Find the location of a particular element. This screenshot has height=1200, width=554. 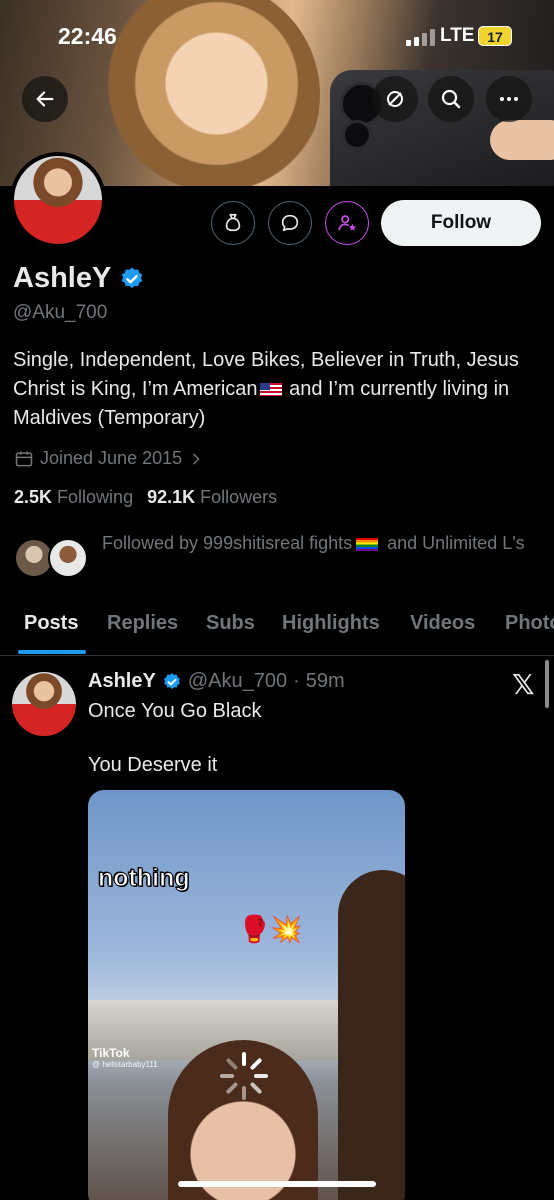

active-tab-indicator is located at coordinates (52, 652).